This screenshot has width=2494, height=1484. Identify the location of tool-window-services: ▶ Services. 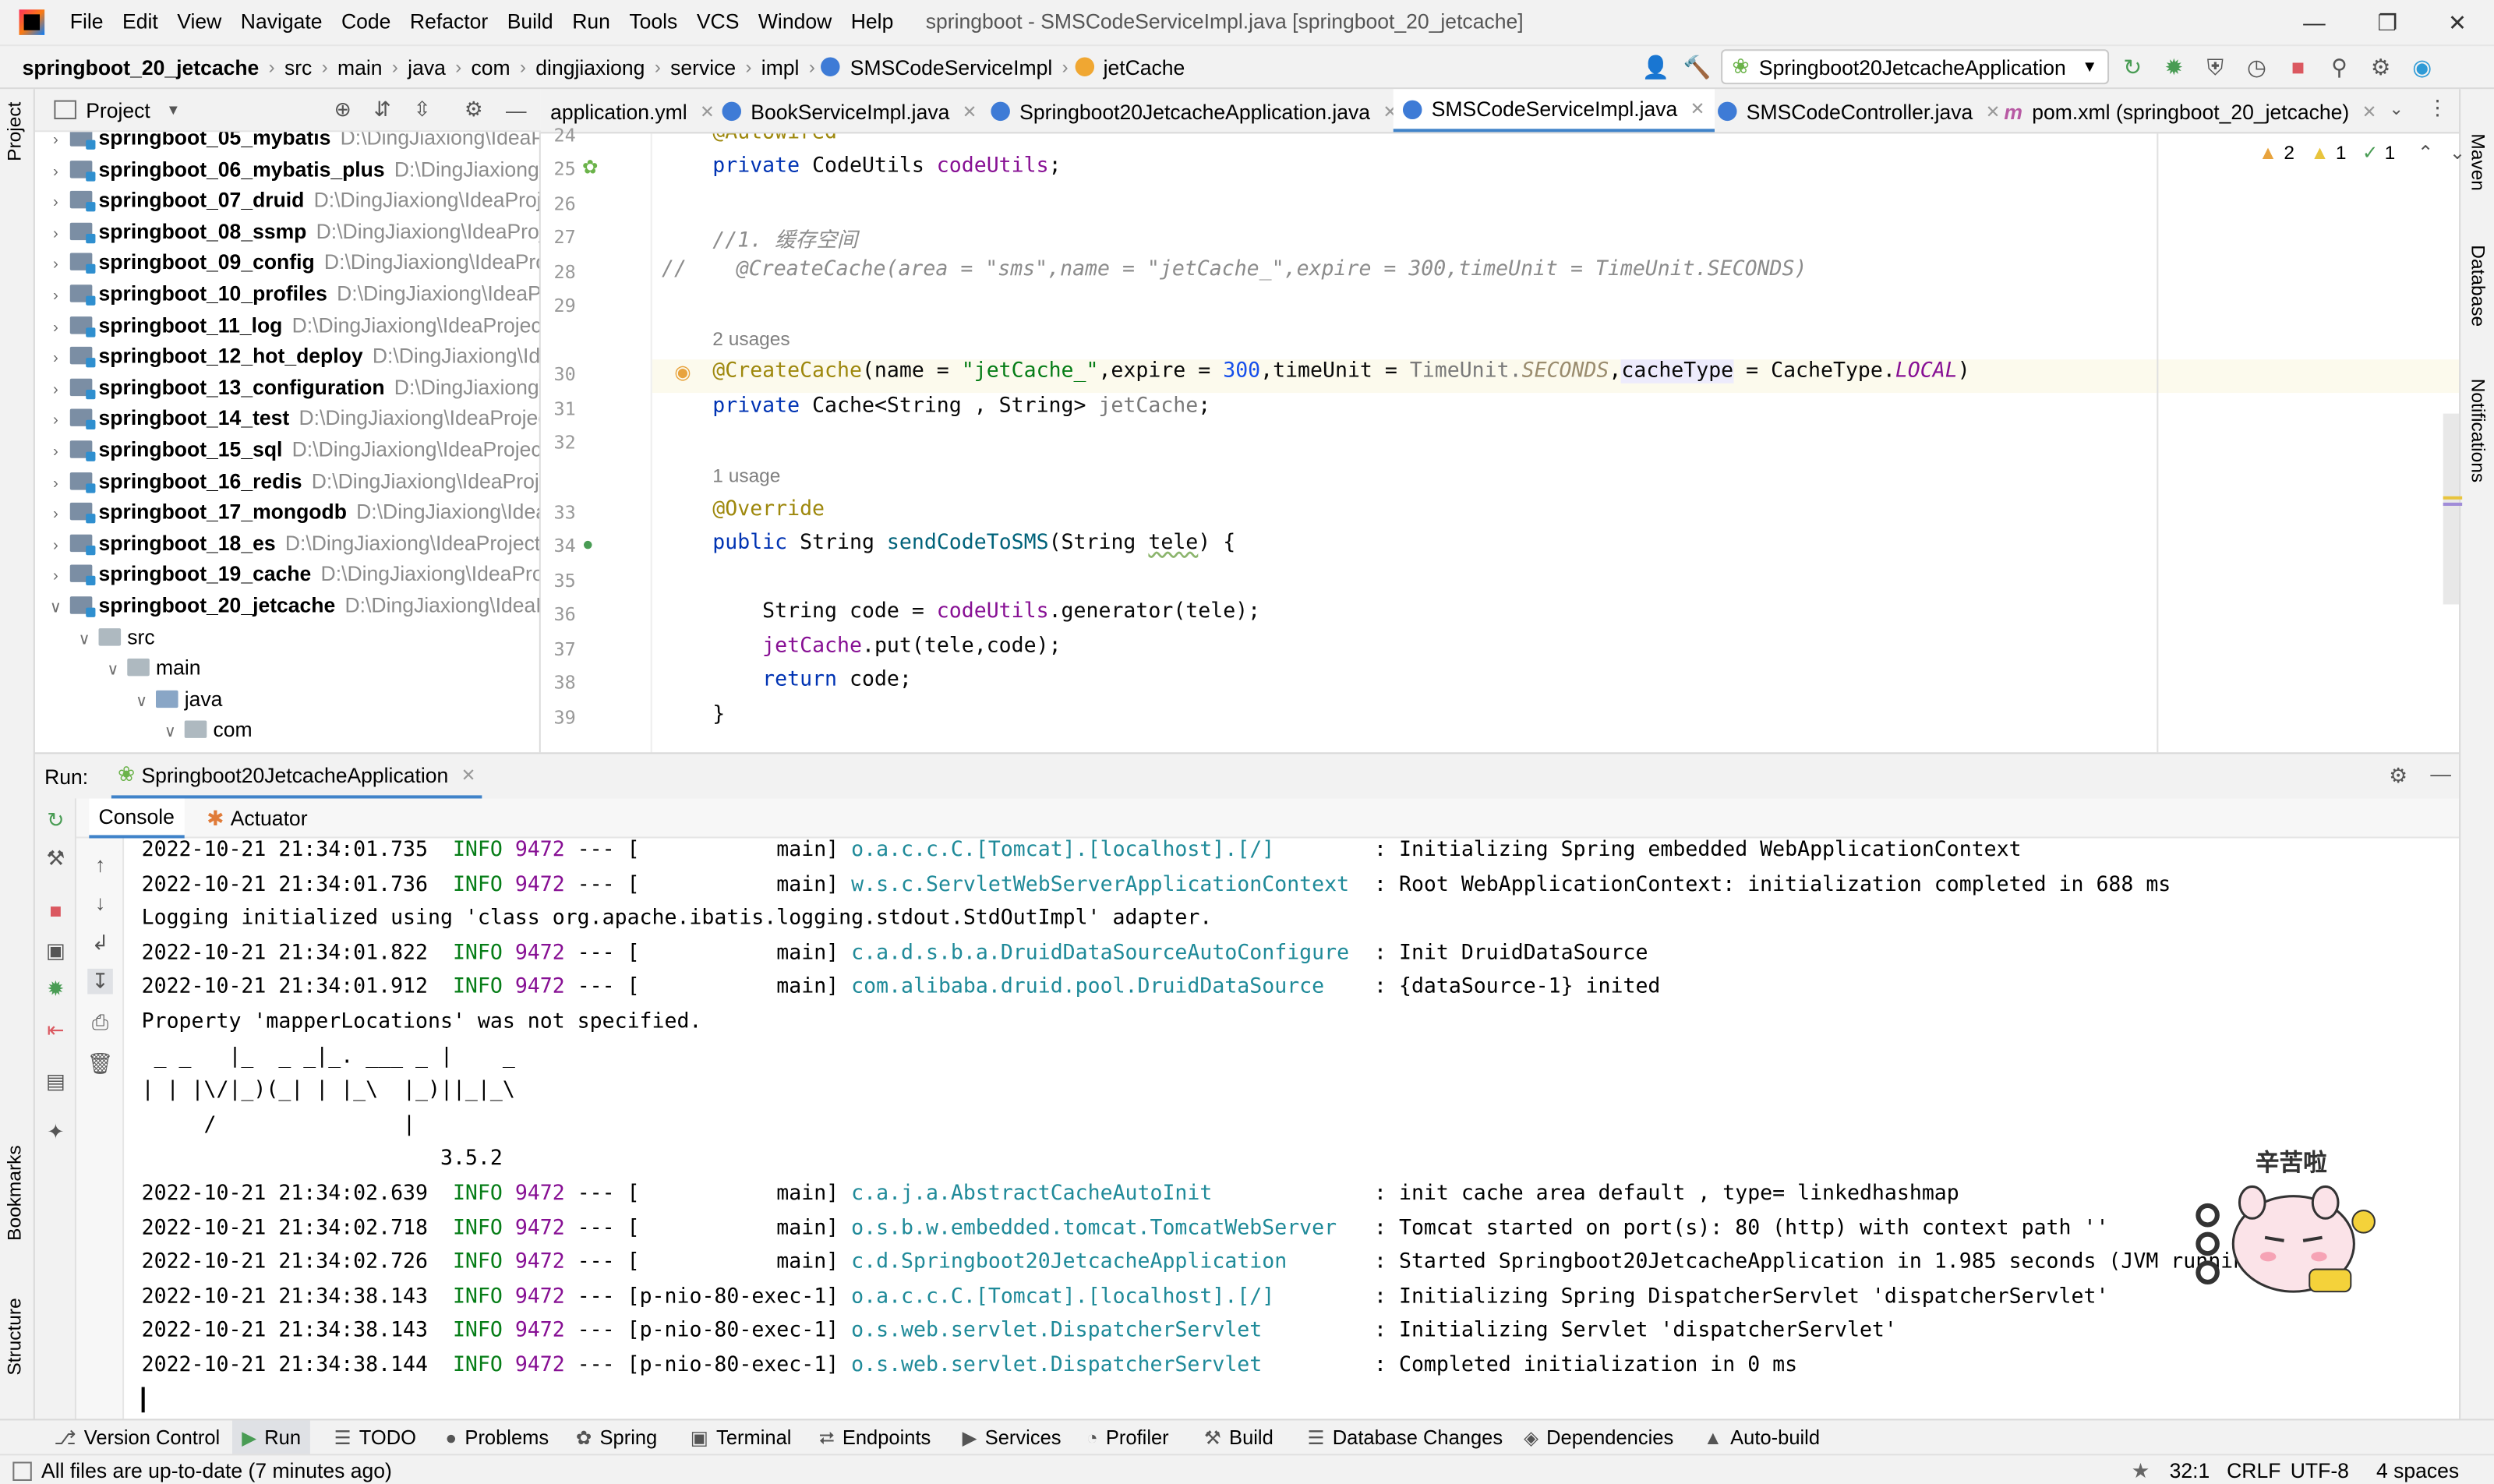
(1012, 1437).